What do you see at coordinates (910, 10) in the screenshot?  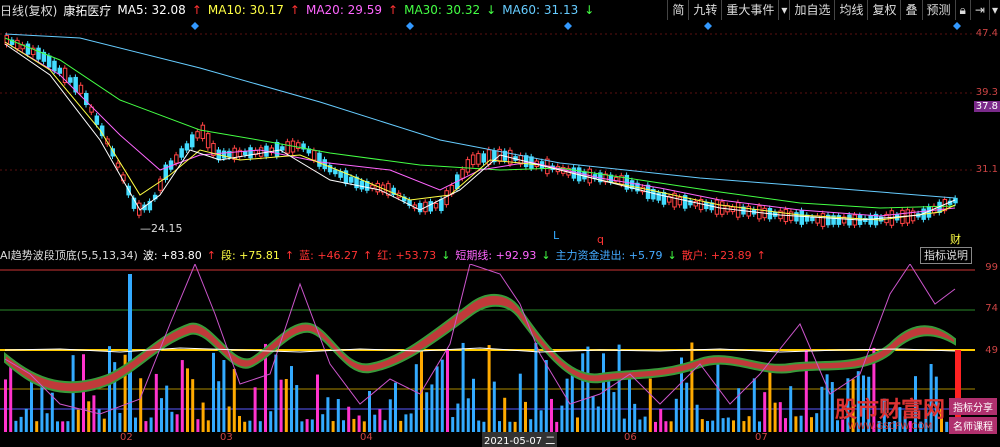 I see `overlay-button: 叠` at bounding box center [910, 10].